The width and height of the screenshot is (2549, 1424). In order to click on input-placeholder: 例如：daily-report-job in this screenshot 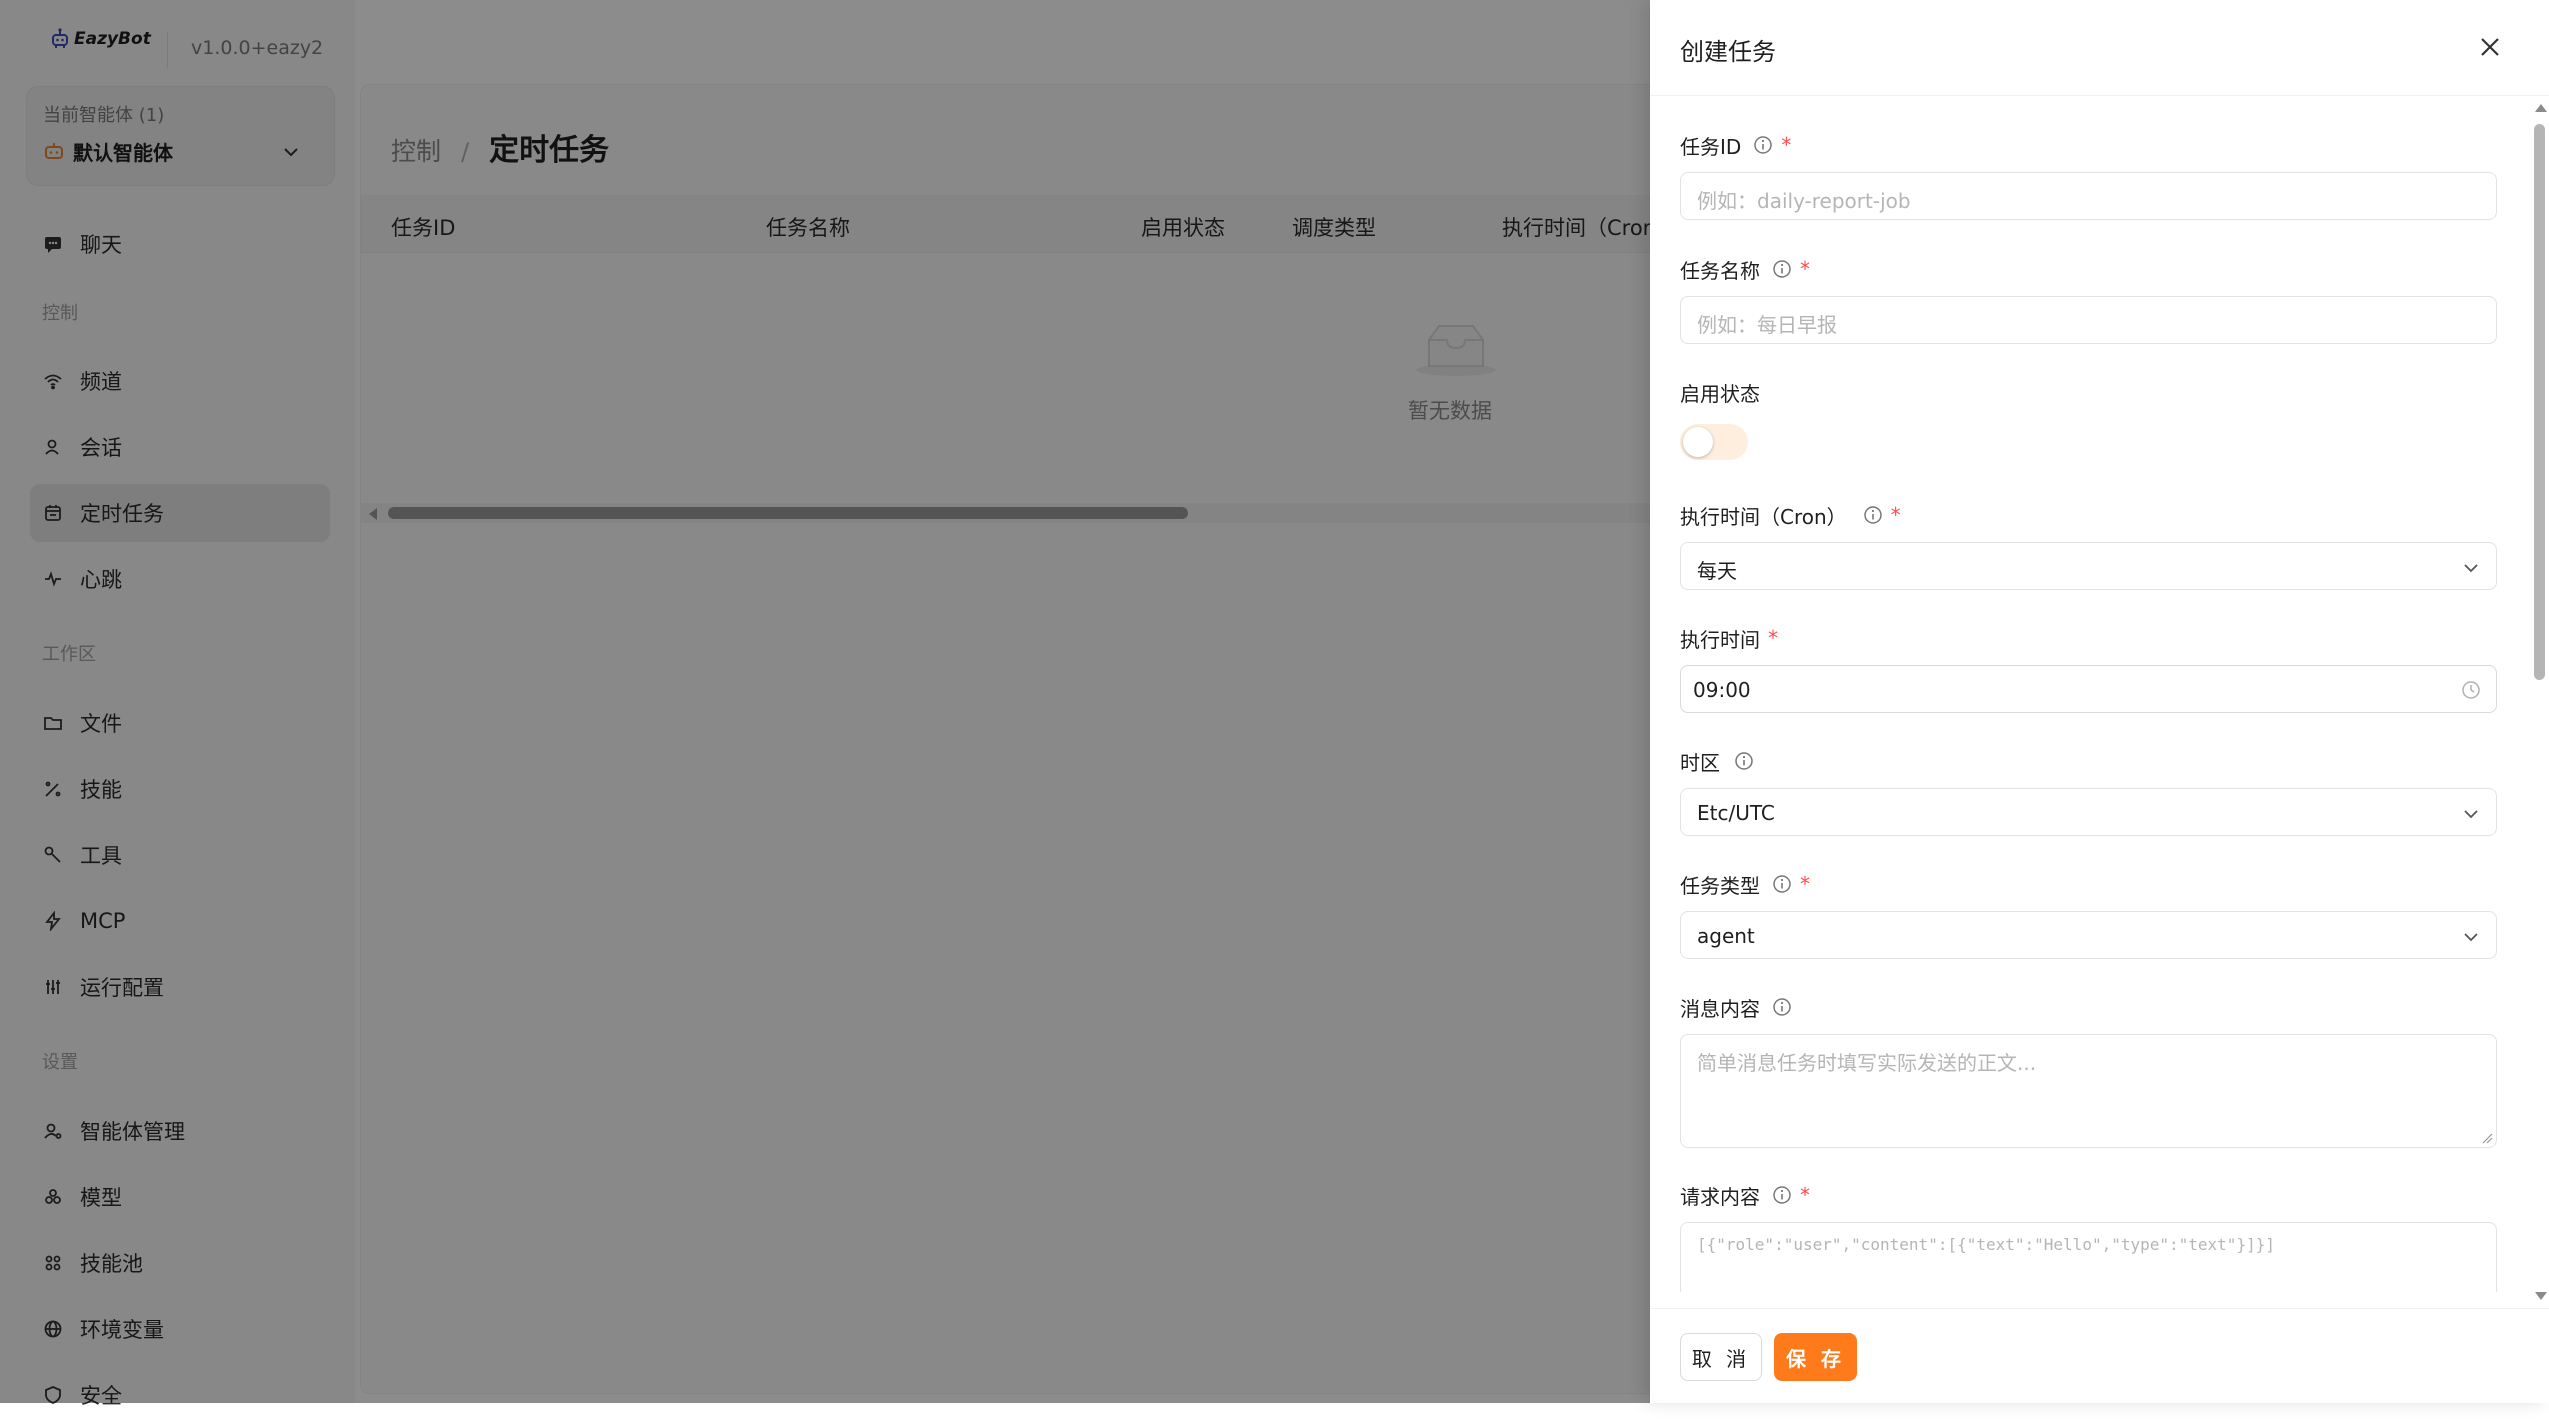, I will do `click(1804, 201)`.